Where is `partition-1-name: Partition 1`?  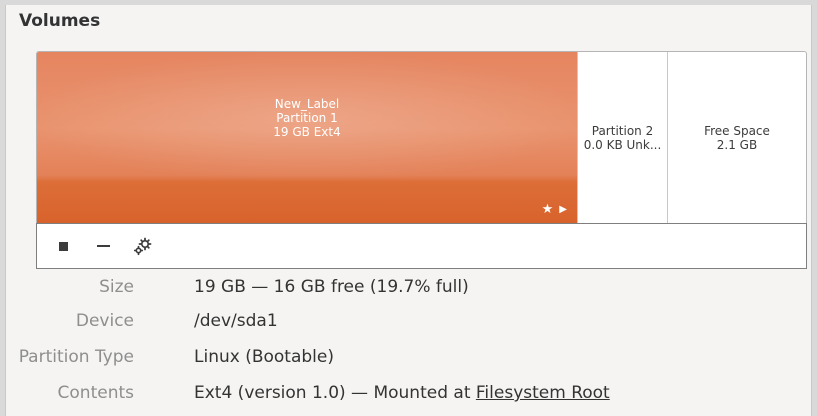
partition-1-name: Partition 1 is located at coordinates (307, 117).